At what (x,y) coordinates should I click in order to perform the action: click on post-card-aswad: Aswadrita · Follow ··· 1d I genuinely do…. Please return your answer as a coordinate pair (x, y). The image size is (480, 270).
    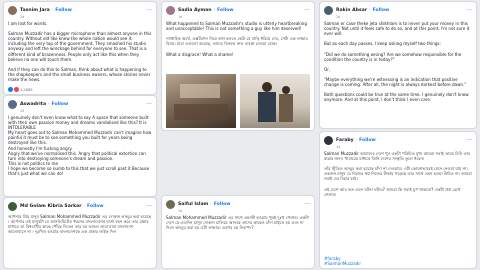
    Looking at the image, I should click on (80, 146).